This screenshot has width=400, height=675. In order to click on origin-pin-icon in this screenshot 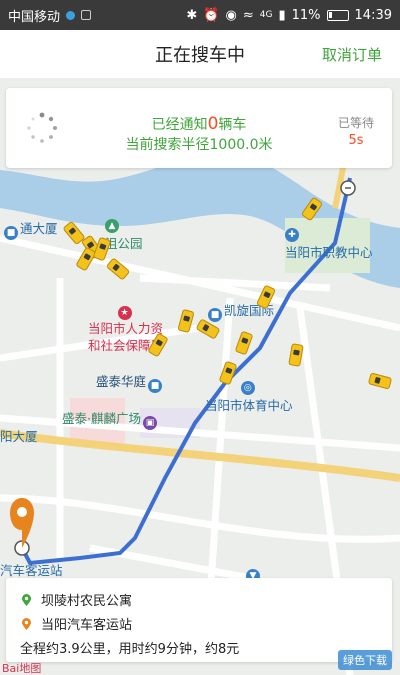, I will do `click(26, 599)`.